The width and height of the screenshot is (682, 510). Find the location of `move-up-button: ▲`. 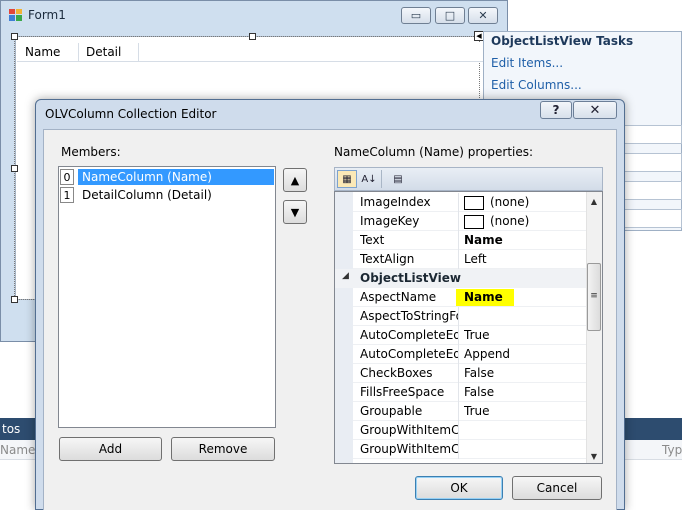

move-up-button: ▲ is located at coordinates (295, 180).